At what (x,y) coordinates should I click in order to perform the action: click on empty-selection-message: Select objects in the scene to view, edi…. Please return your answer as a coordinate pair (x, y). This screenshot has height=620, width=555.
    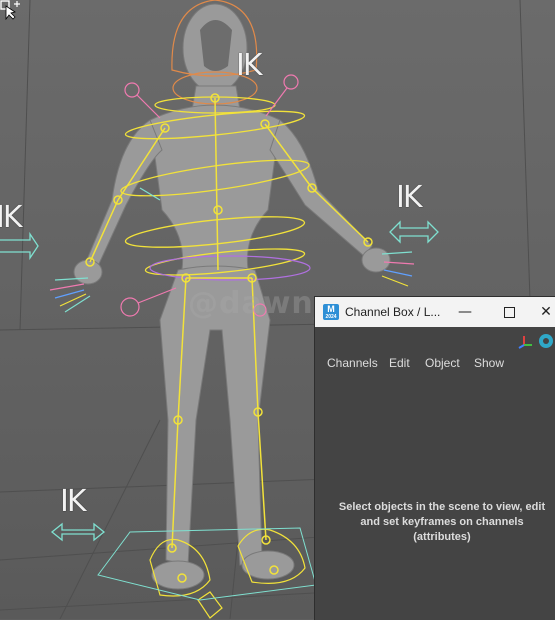
    Looking at the image, I should click on (442, 522).